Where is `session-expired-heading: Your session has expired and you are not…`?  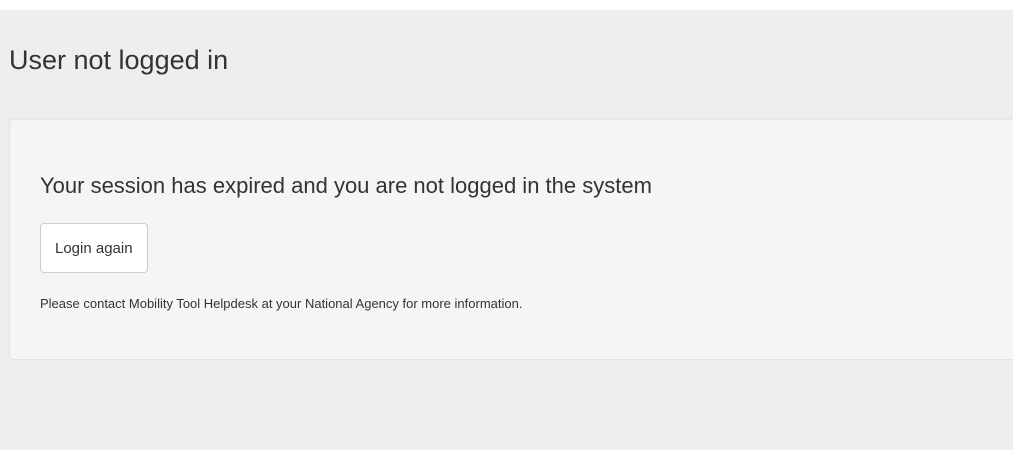 session-expired-heading: Your session has expired and you are not… is located at coordinates (346, 185).